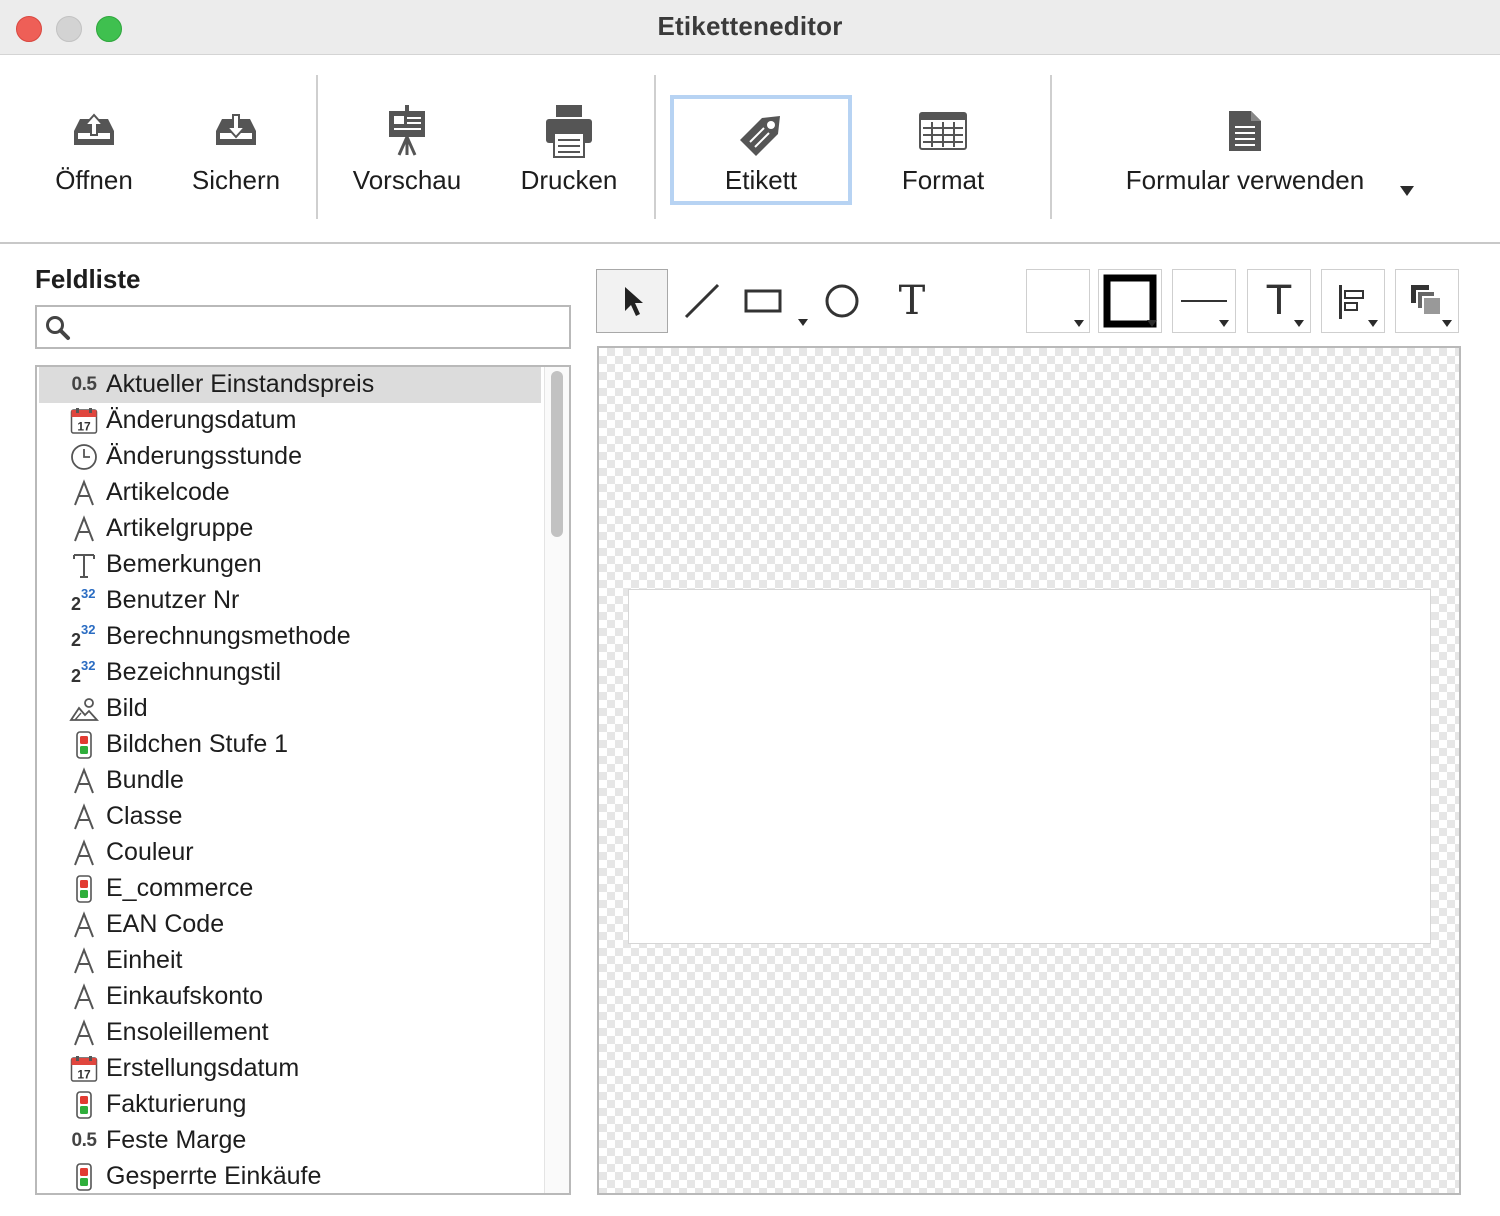 The image size is (1500, 1216). I want to click on printer-icon, so click(569, 131).